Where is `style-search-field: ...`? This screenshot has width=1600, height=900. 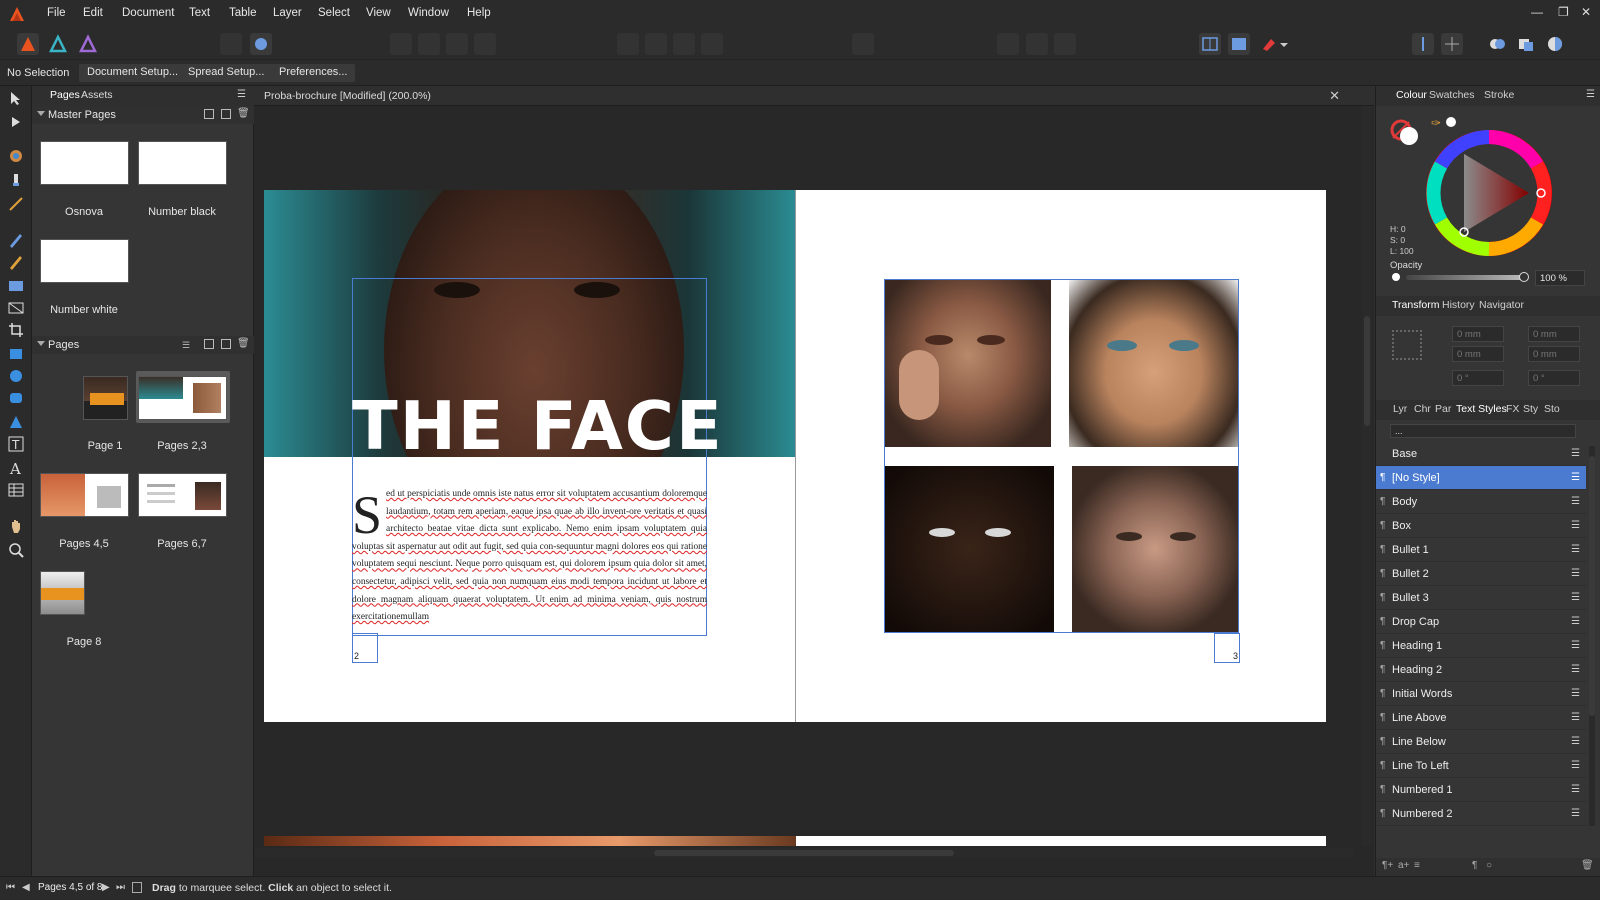 style-search-field: ... is located at coordinates (1483, 431).